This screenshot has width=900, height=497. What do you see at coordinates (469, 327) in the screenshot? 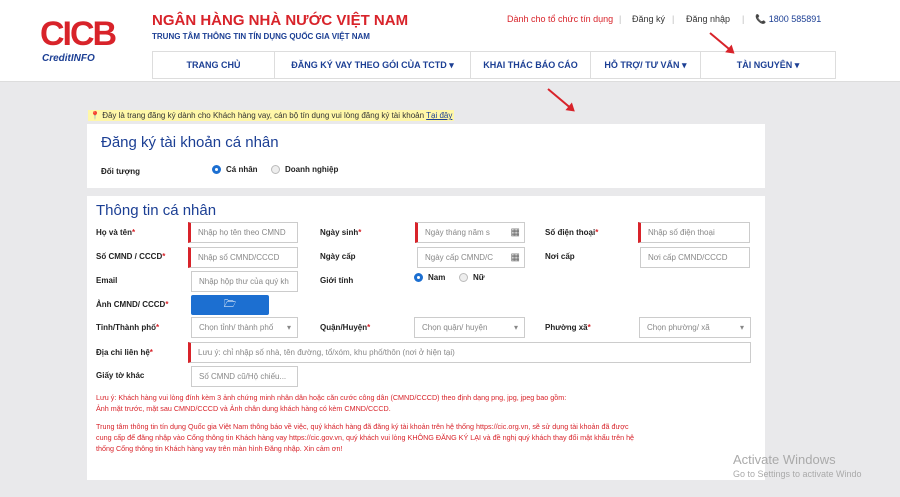
I see `district-select: Chọn quận/ huyện` at bounding box center [469, 327].